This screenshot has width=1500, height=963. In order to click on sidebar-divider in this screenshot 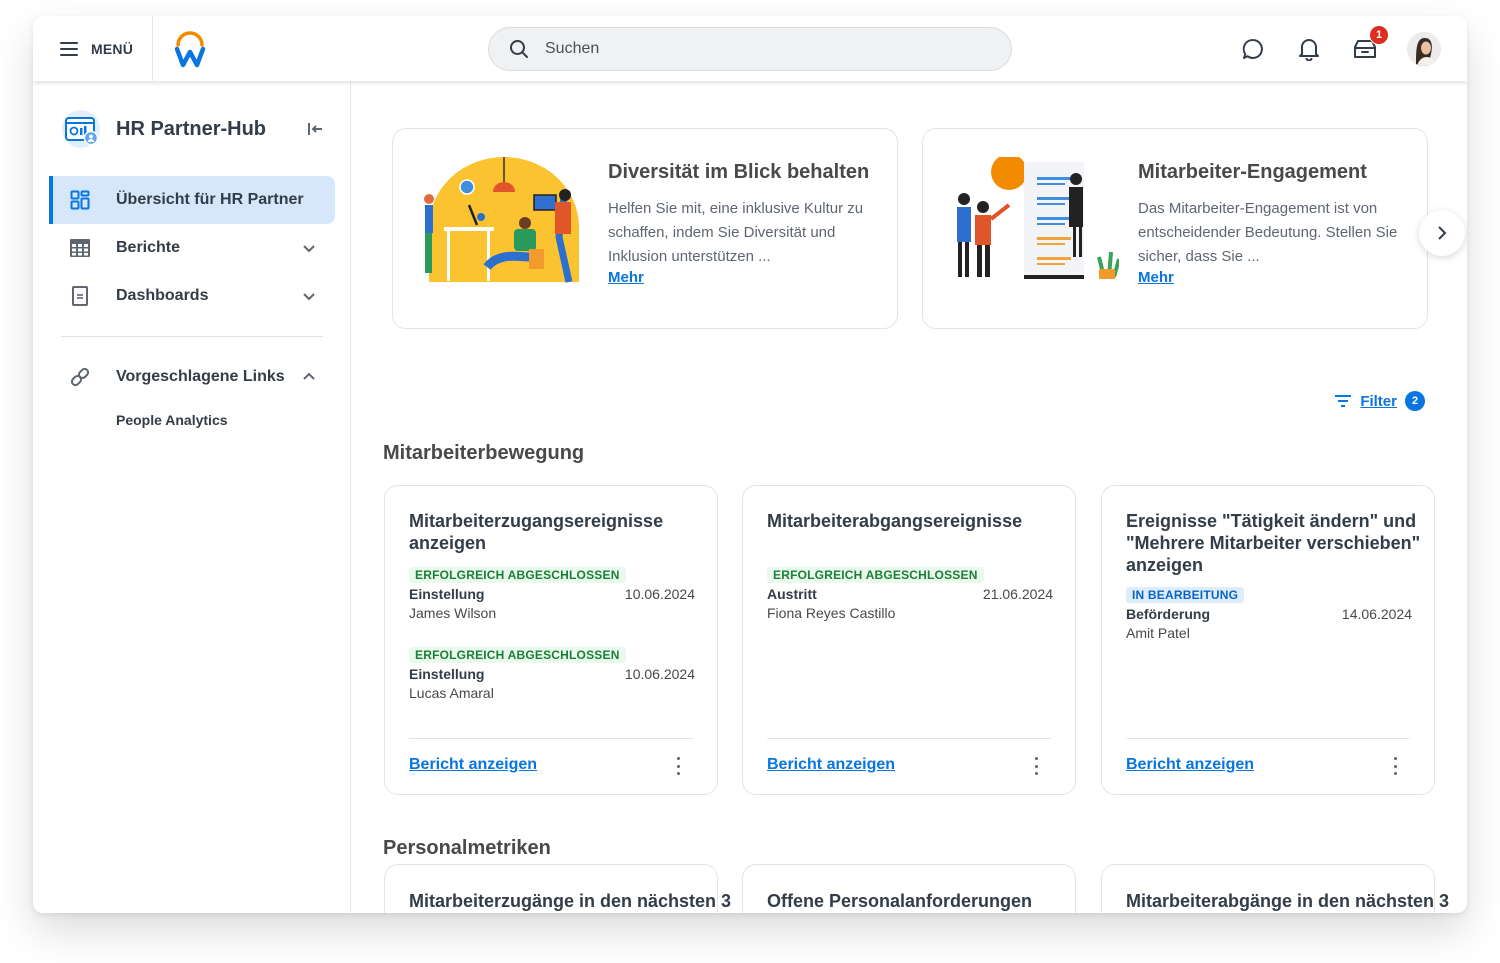, I will do `click(192, 336)`.